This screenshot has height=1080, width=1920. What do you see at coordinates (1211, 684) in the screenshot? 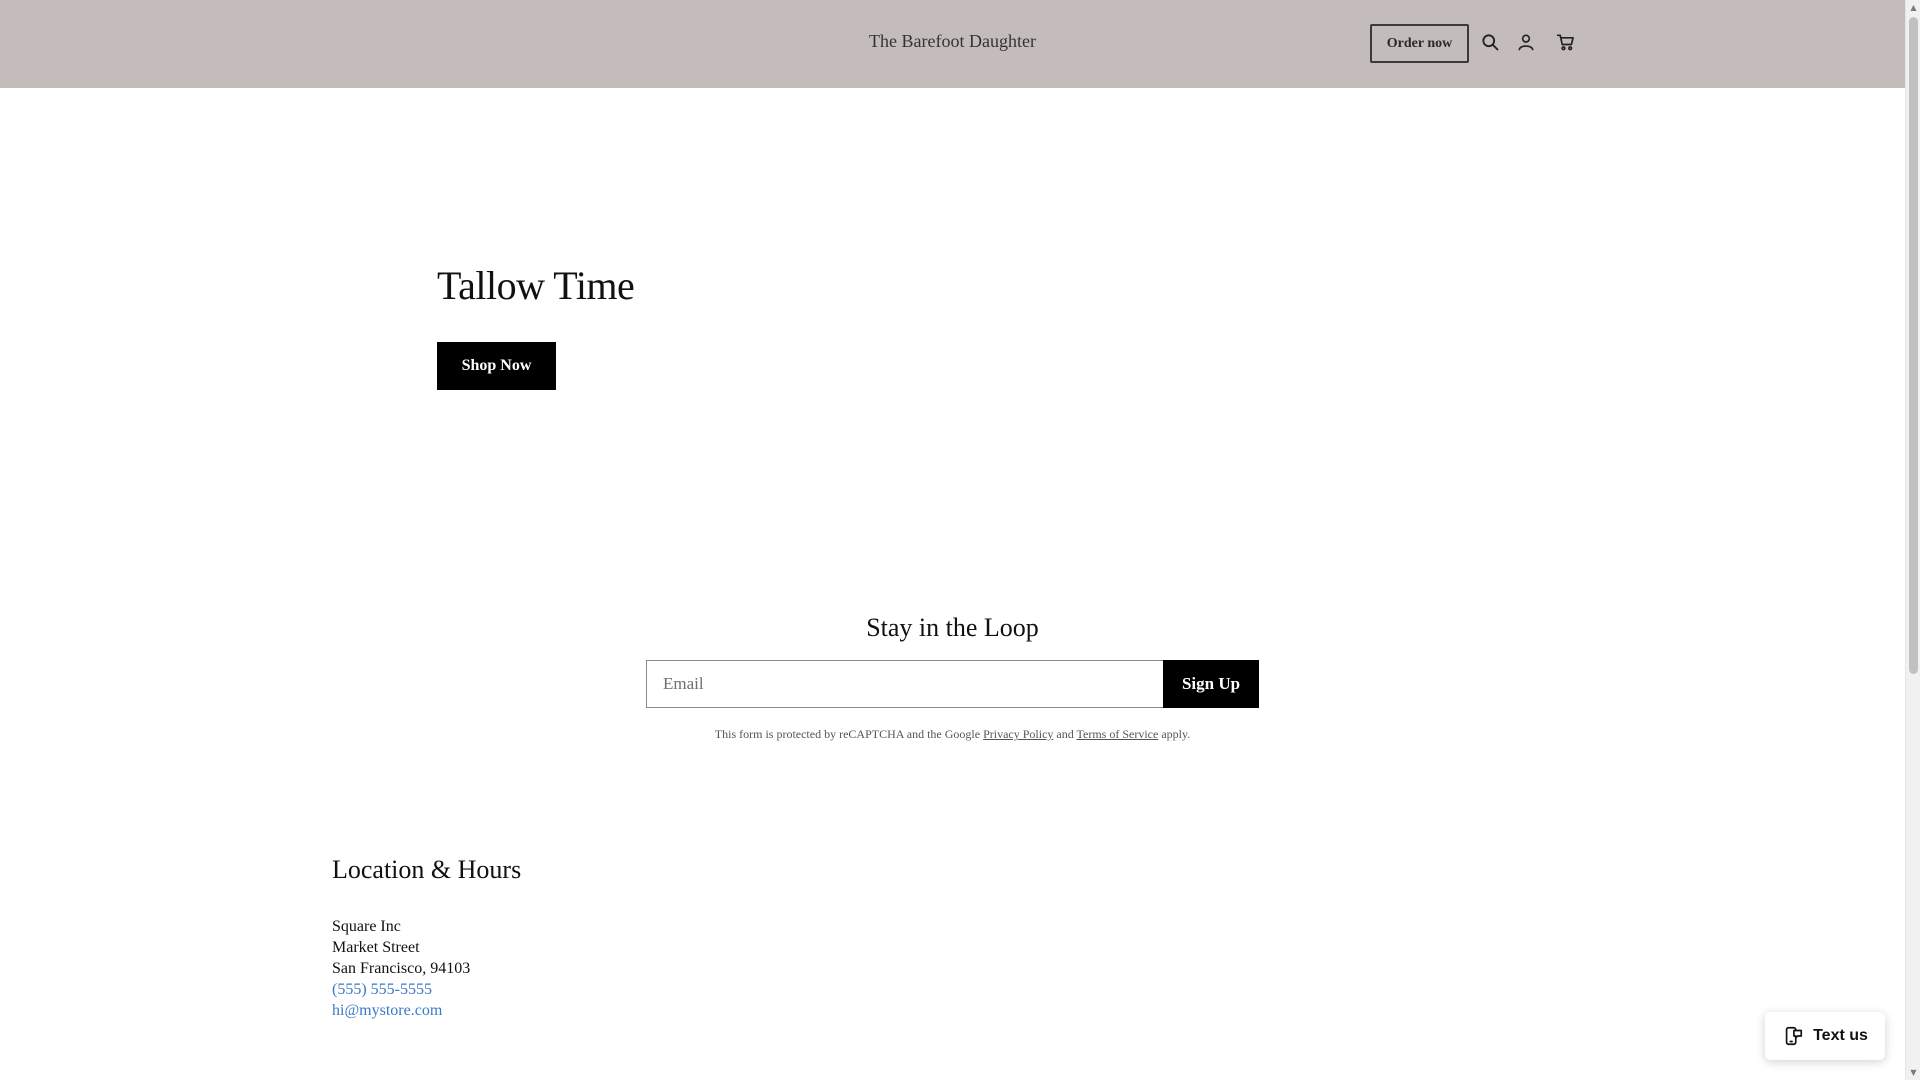
I see `sign-up-button: Sign Up` at bounding box center [1211, 684].